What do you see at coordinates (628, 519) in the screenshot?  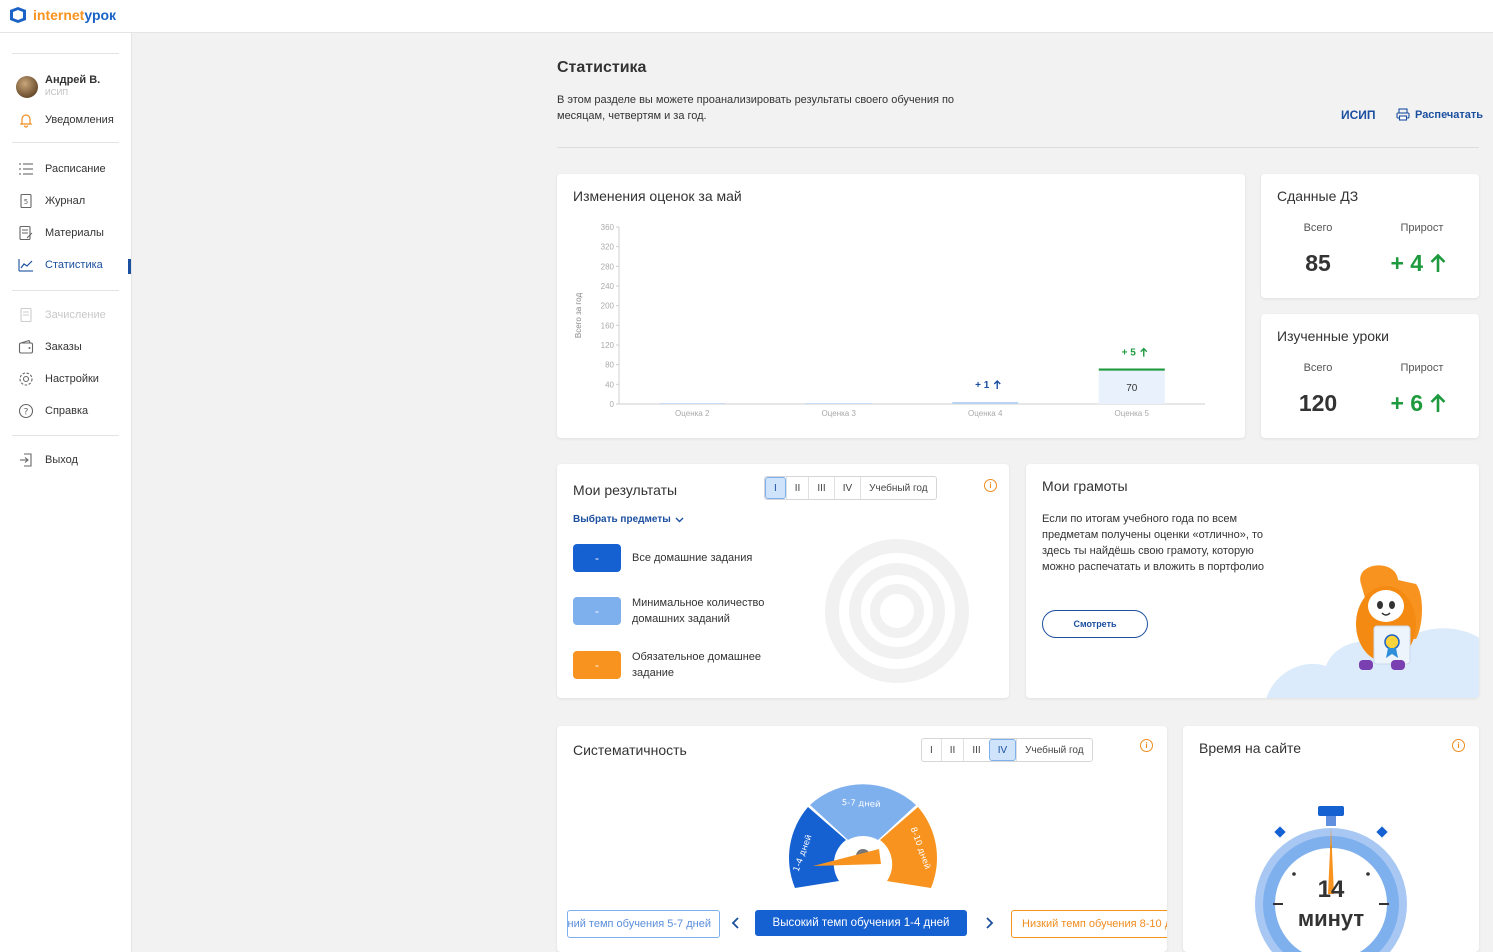 I see `select-subjects-link: Выбрать предметы` at bounding box center [628, 519].